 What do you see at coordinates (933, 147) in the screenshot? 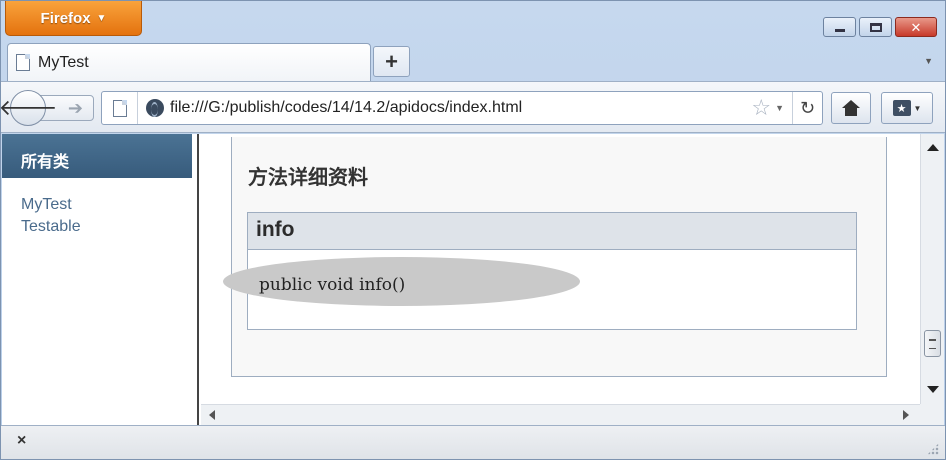
I see `scroll-up-icon` at bounding box center [933, 147].